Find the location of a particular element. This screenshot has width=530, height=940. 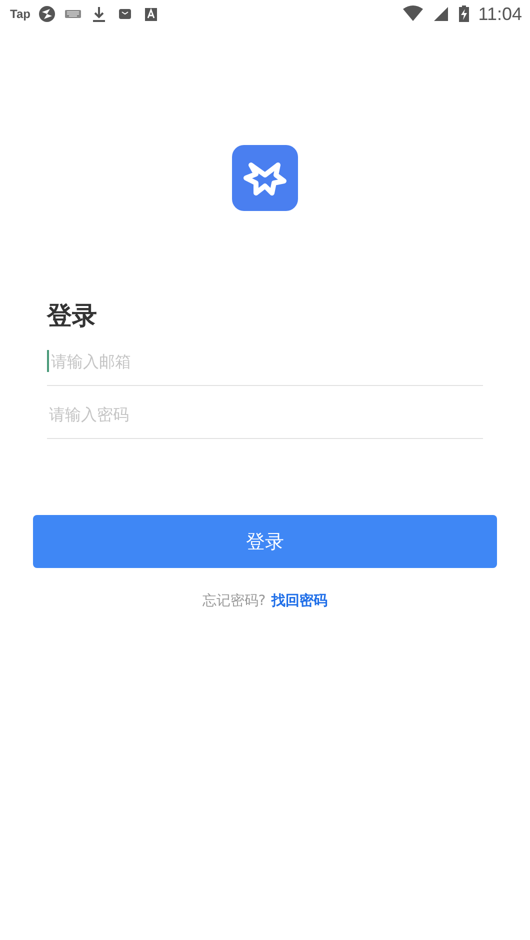

app-logo-icon is located at coordinates (265, 178).